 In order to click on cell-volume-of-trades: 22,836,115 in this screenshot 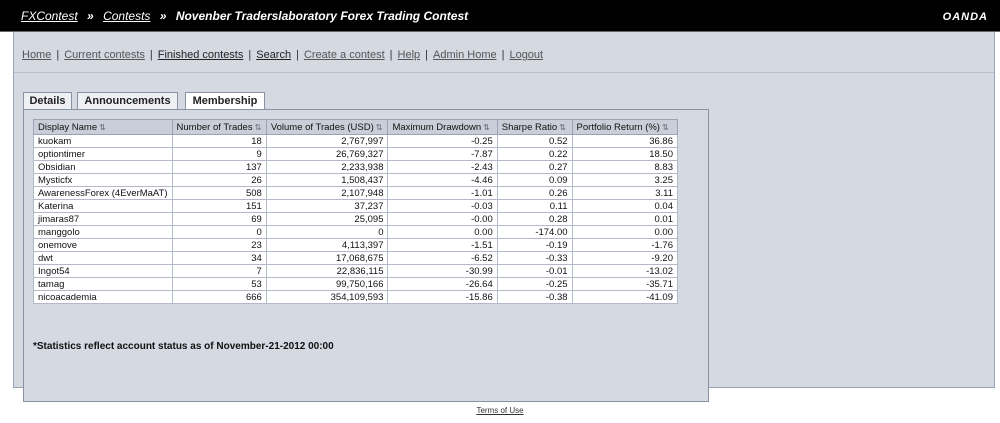, I will do `click(327, 271)`.